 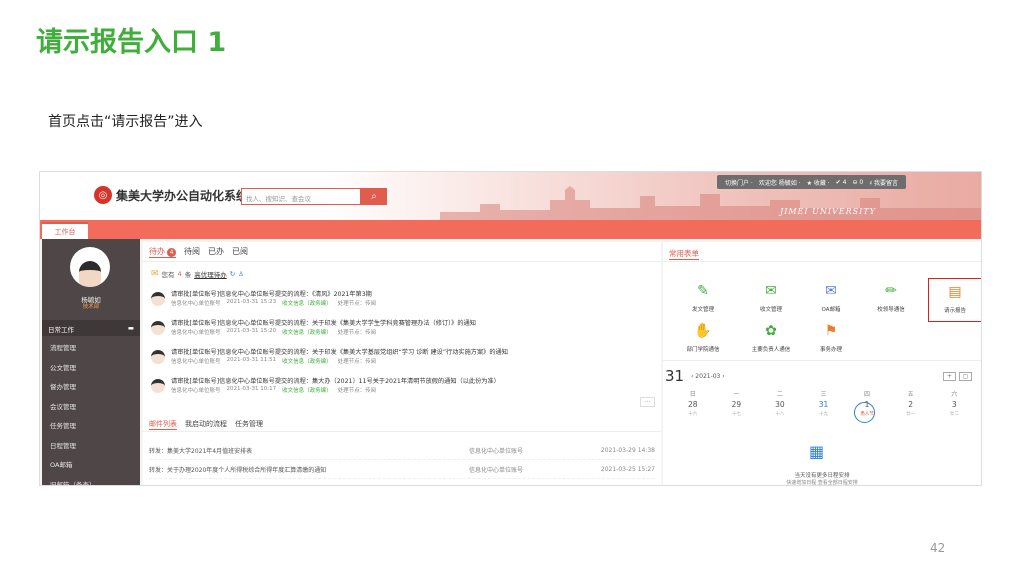 I want to click on weekday-label: 一, so click(x=736, y=394).